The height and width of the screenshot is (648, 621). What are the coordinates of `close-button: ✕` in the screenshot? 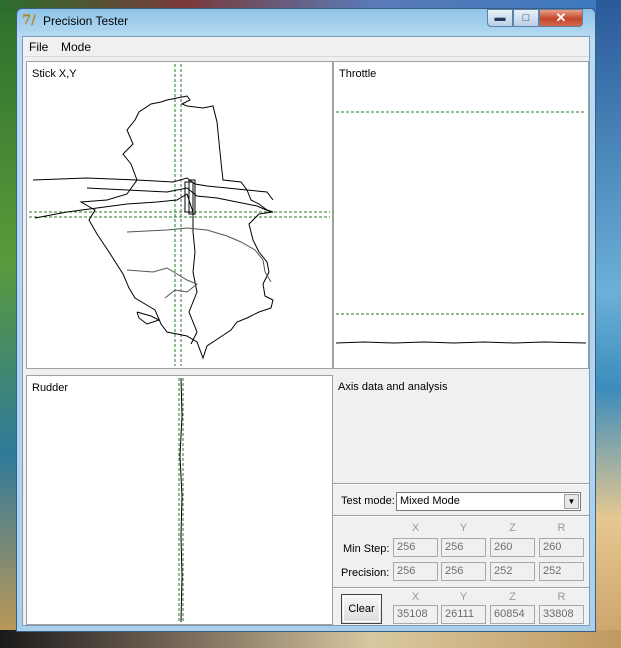 It's located at (561, 18).